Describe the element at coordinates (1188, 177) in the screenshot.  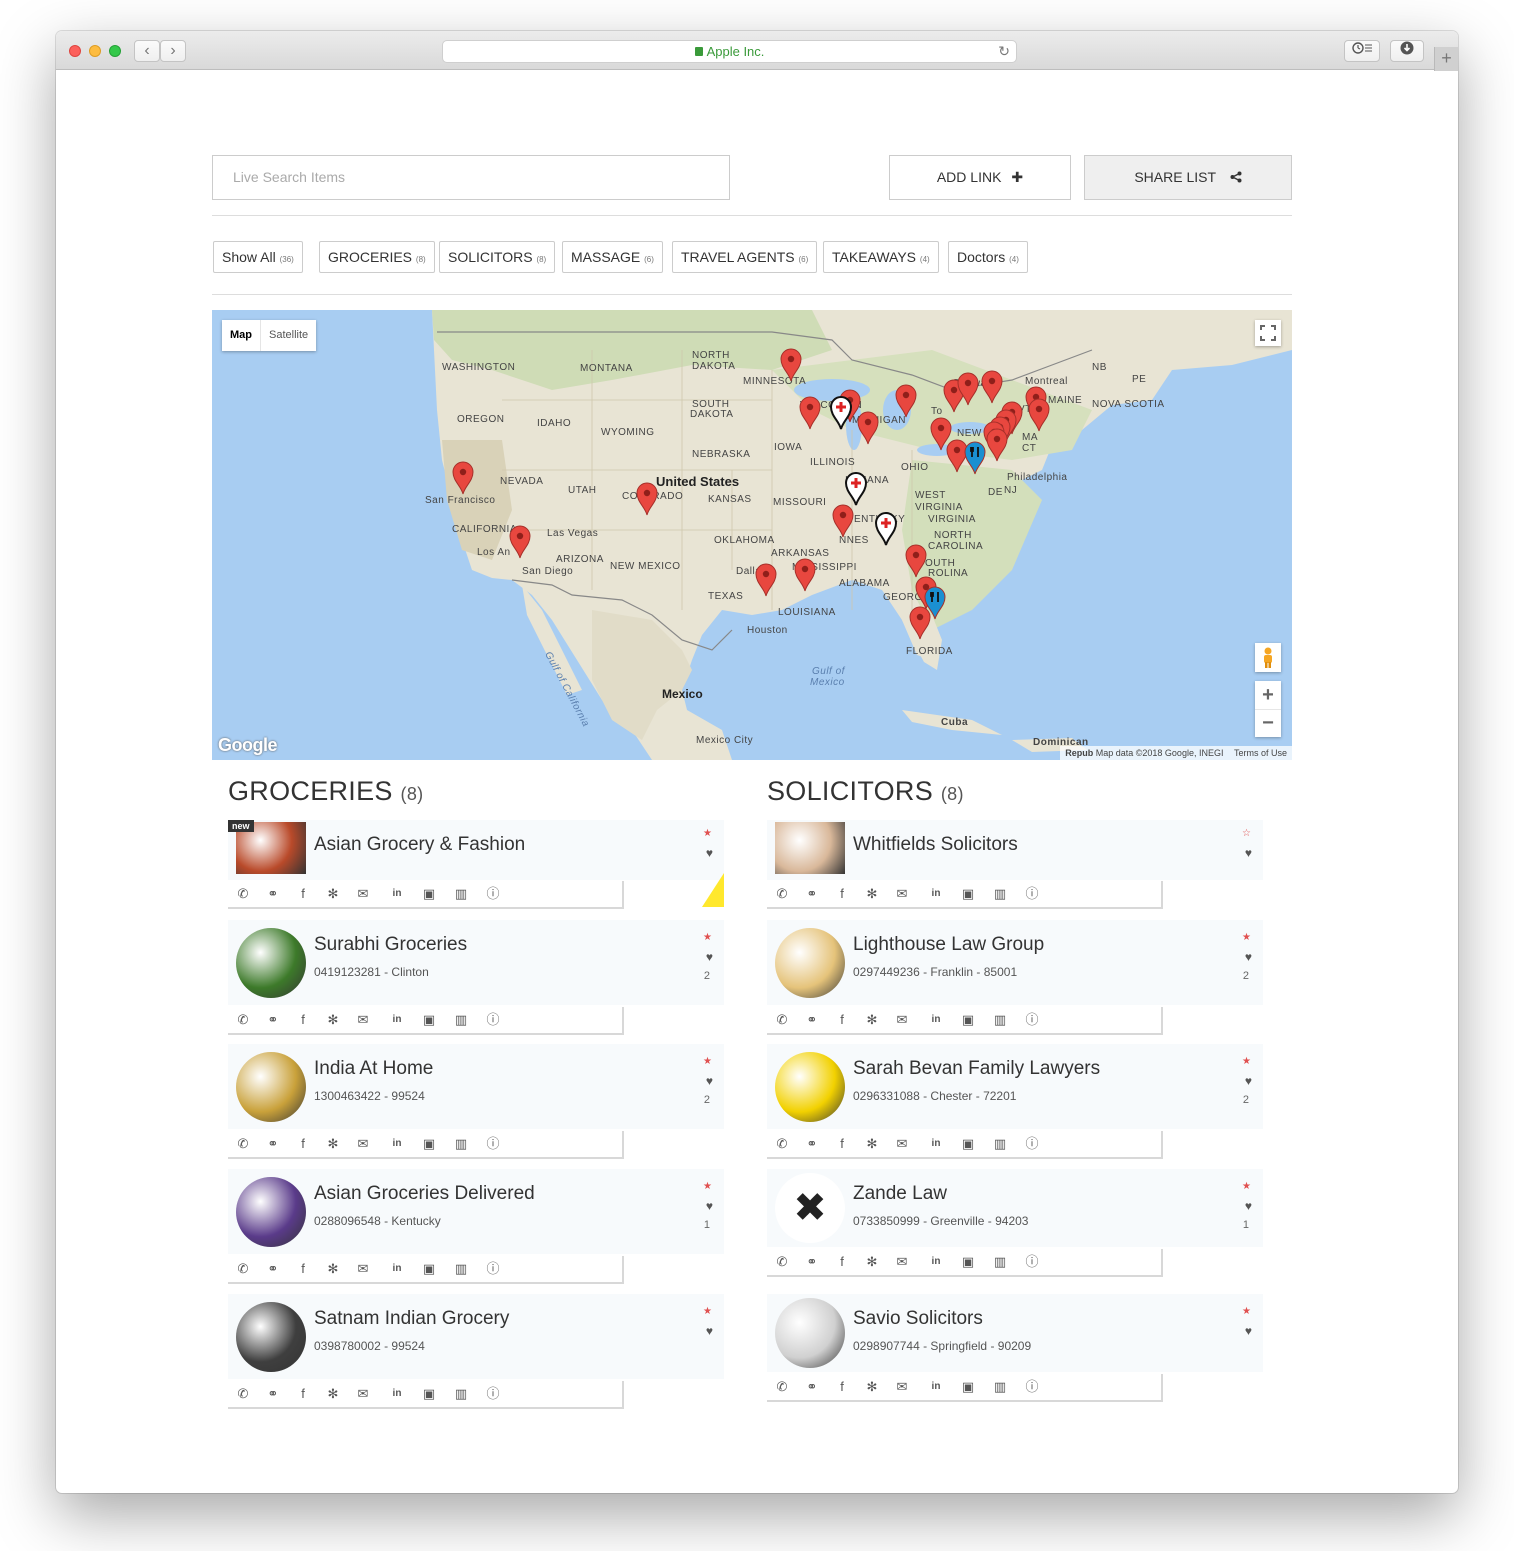
I see `share-list-button: SHARE LIST` at that location.